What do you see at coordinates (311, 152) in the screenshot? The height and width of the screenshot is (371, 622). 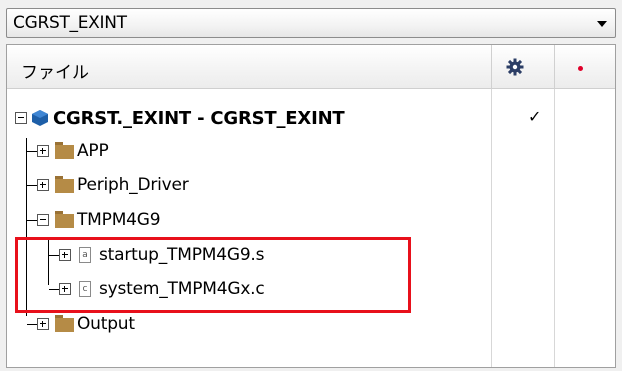 I see `tree-row-folder: APP` at bounding box center [311, 152].